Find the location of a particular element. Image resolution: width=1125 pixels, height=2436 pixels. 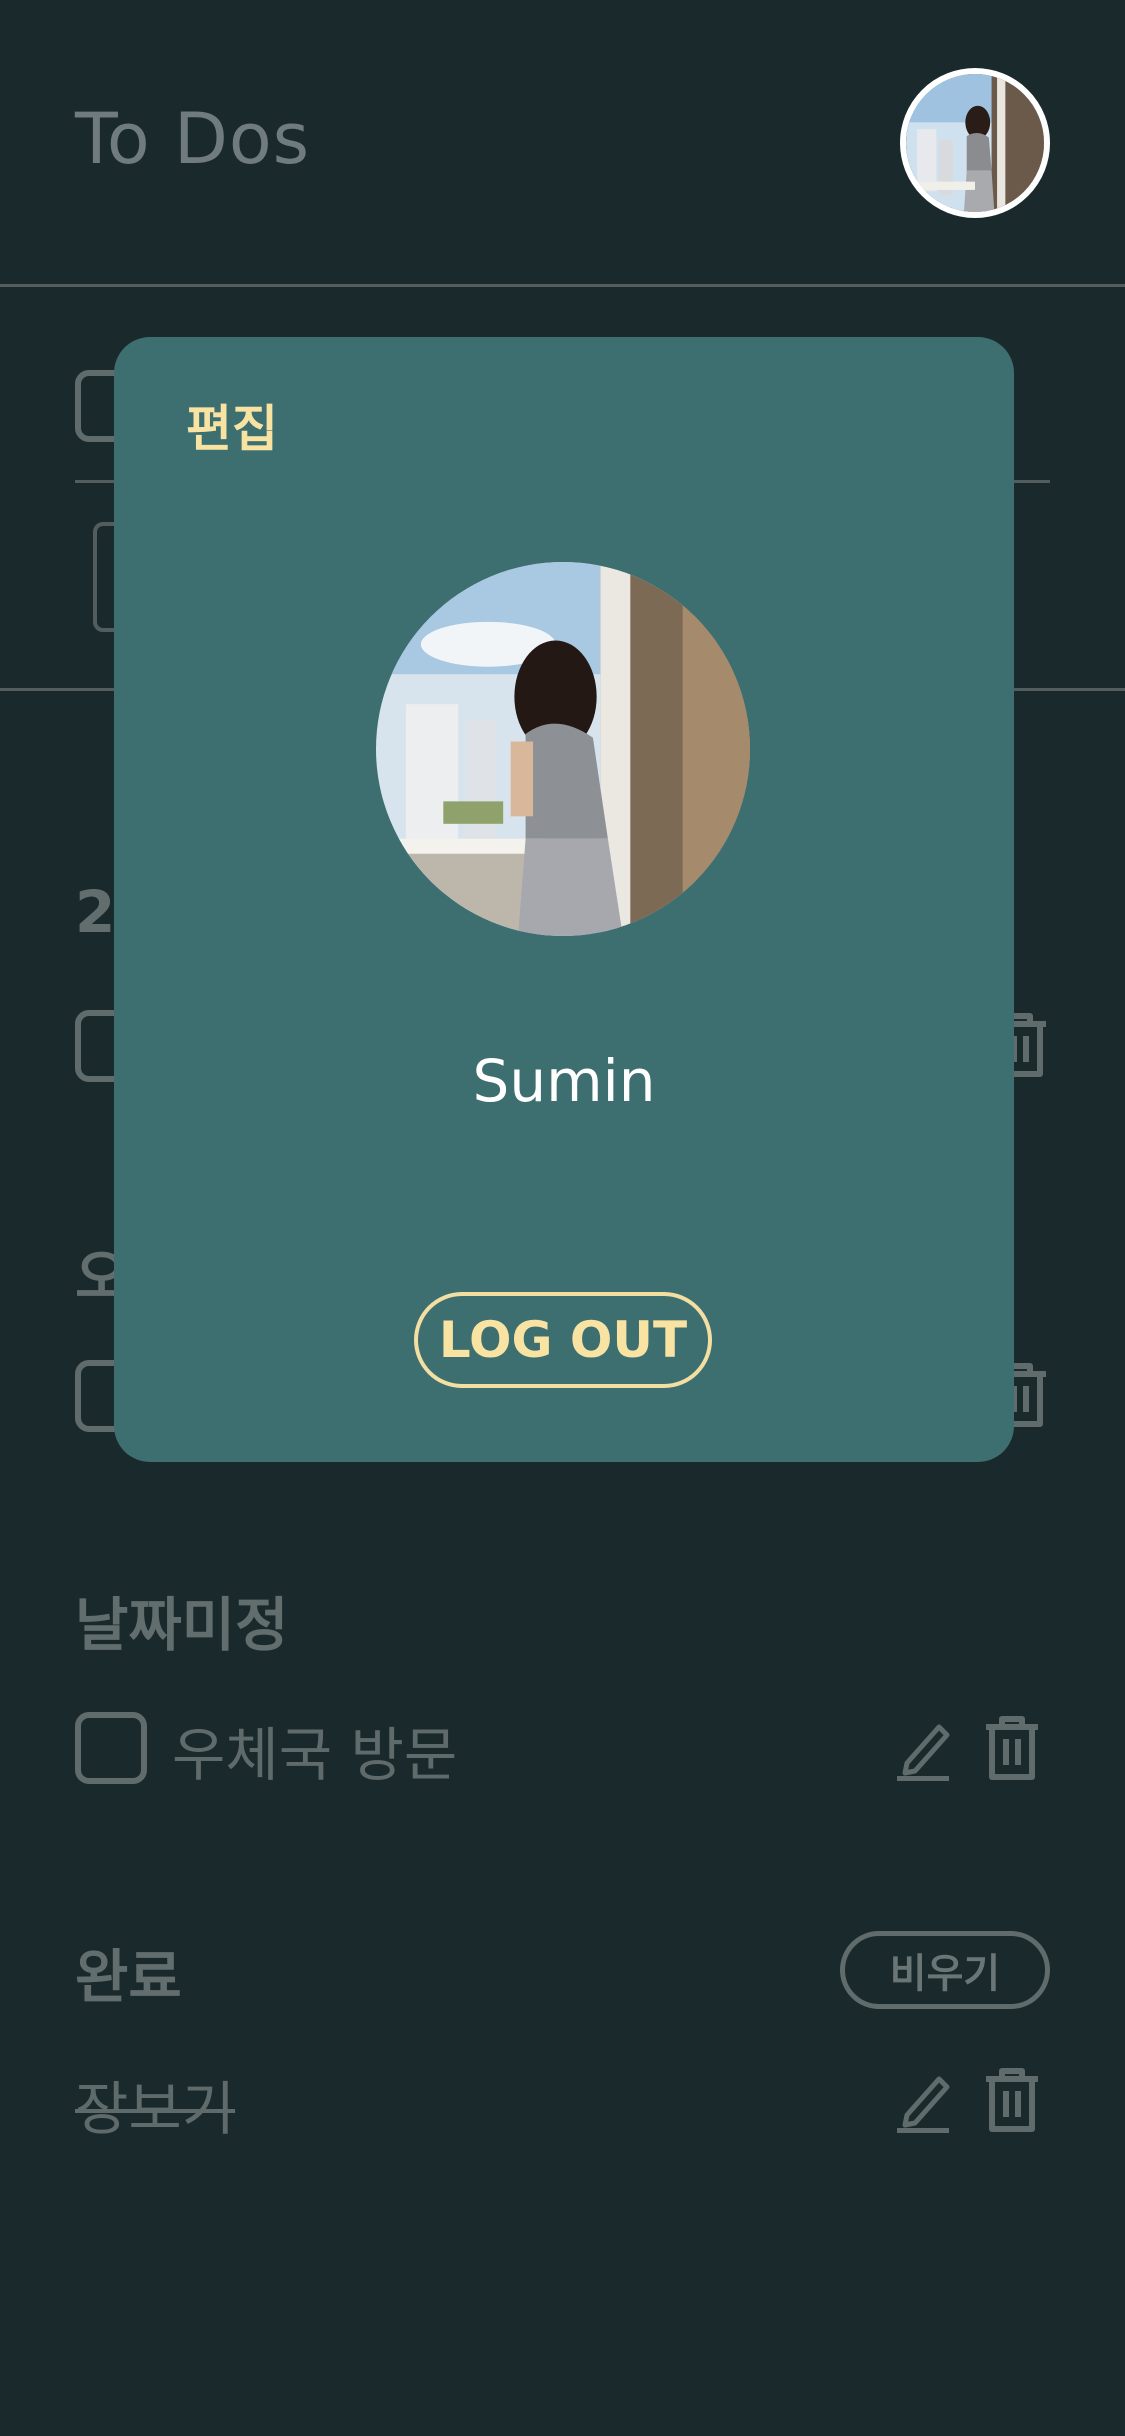

user-name: Sumin is located at coordinates (564, 1081).